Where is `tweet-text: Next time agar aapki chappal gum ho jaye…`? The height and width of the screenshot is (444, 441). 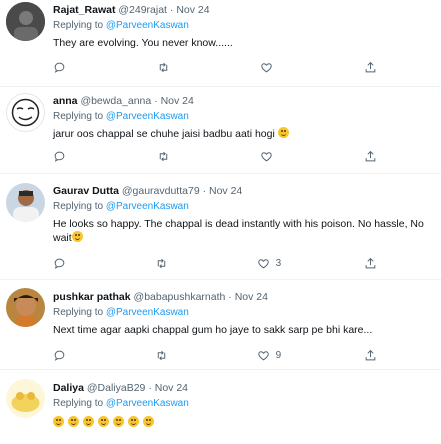
tweet-text: Next time agar aapki chappal gum ho jaye… is located at coordinates (213, 330).